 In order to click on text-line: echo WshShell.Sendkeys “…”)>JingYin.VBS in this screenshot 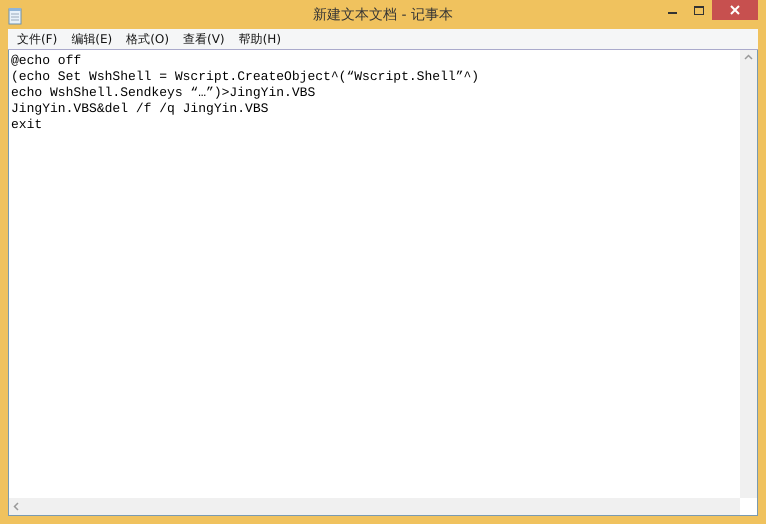, I will do `click(163, 93)`.